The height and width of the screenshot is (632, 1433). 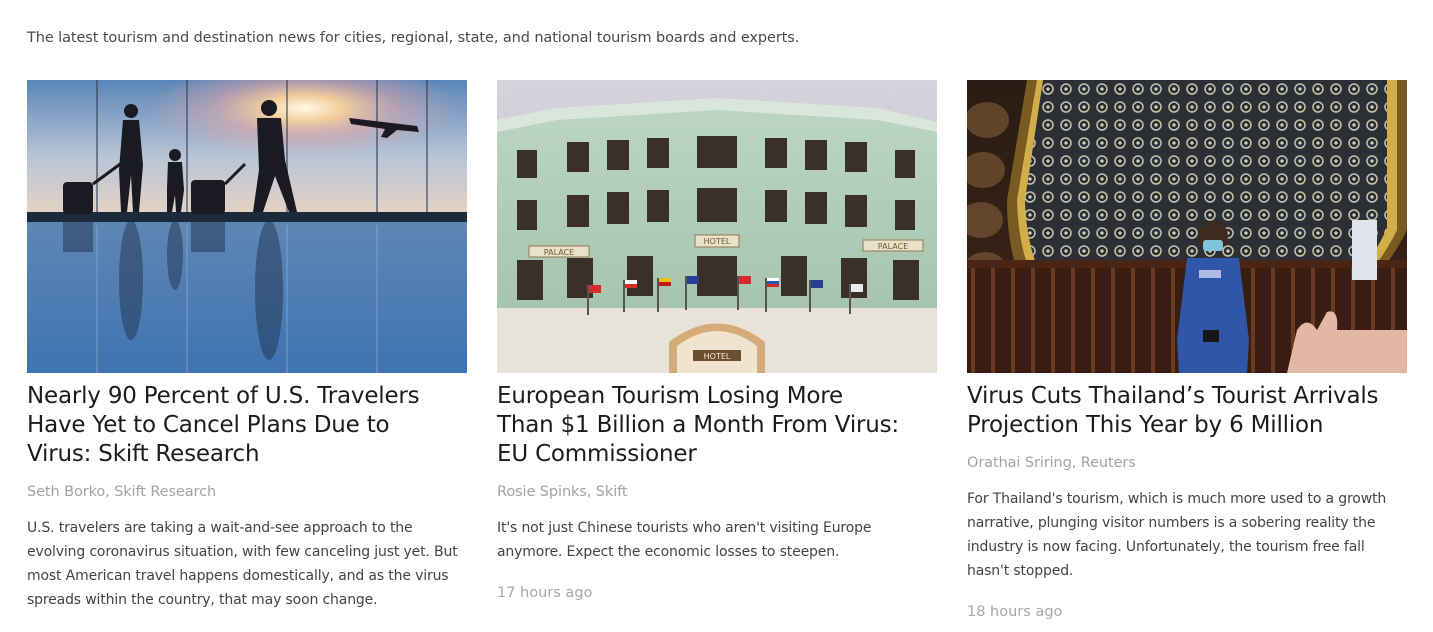 I want to click on palace-hotel-facade-image: HOTEL PALACE PALACE HOTEL, so click(x=717, y=226).